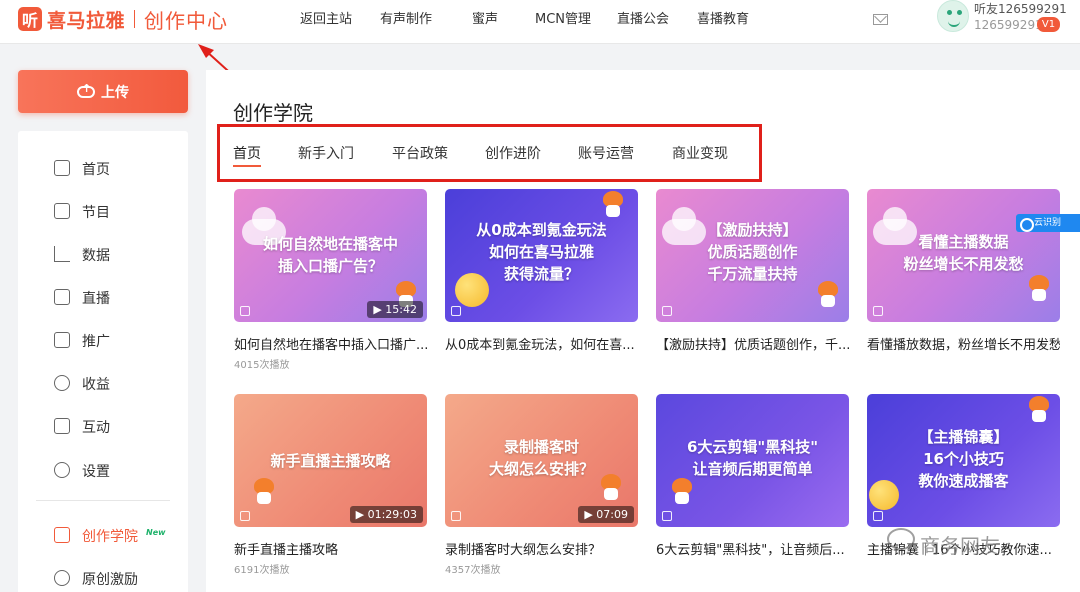 The image size is (1080, 592). What do you see at coordinates (326, 153) in the screenshot?
I see `tab-beginner: 新手入门` at bounding box center [326, 153].